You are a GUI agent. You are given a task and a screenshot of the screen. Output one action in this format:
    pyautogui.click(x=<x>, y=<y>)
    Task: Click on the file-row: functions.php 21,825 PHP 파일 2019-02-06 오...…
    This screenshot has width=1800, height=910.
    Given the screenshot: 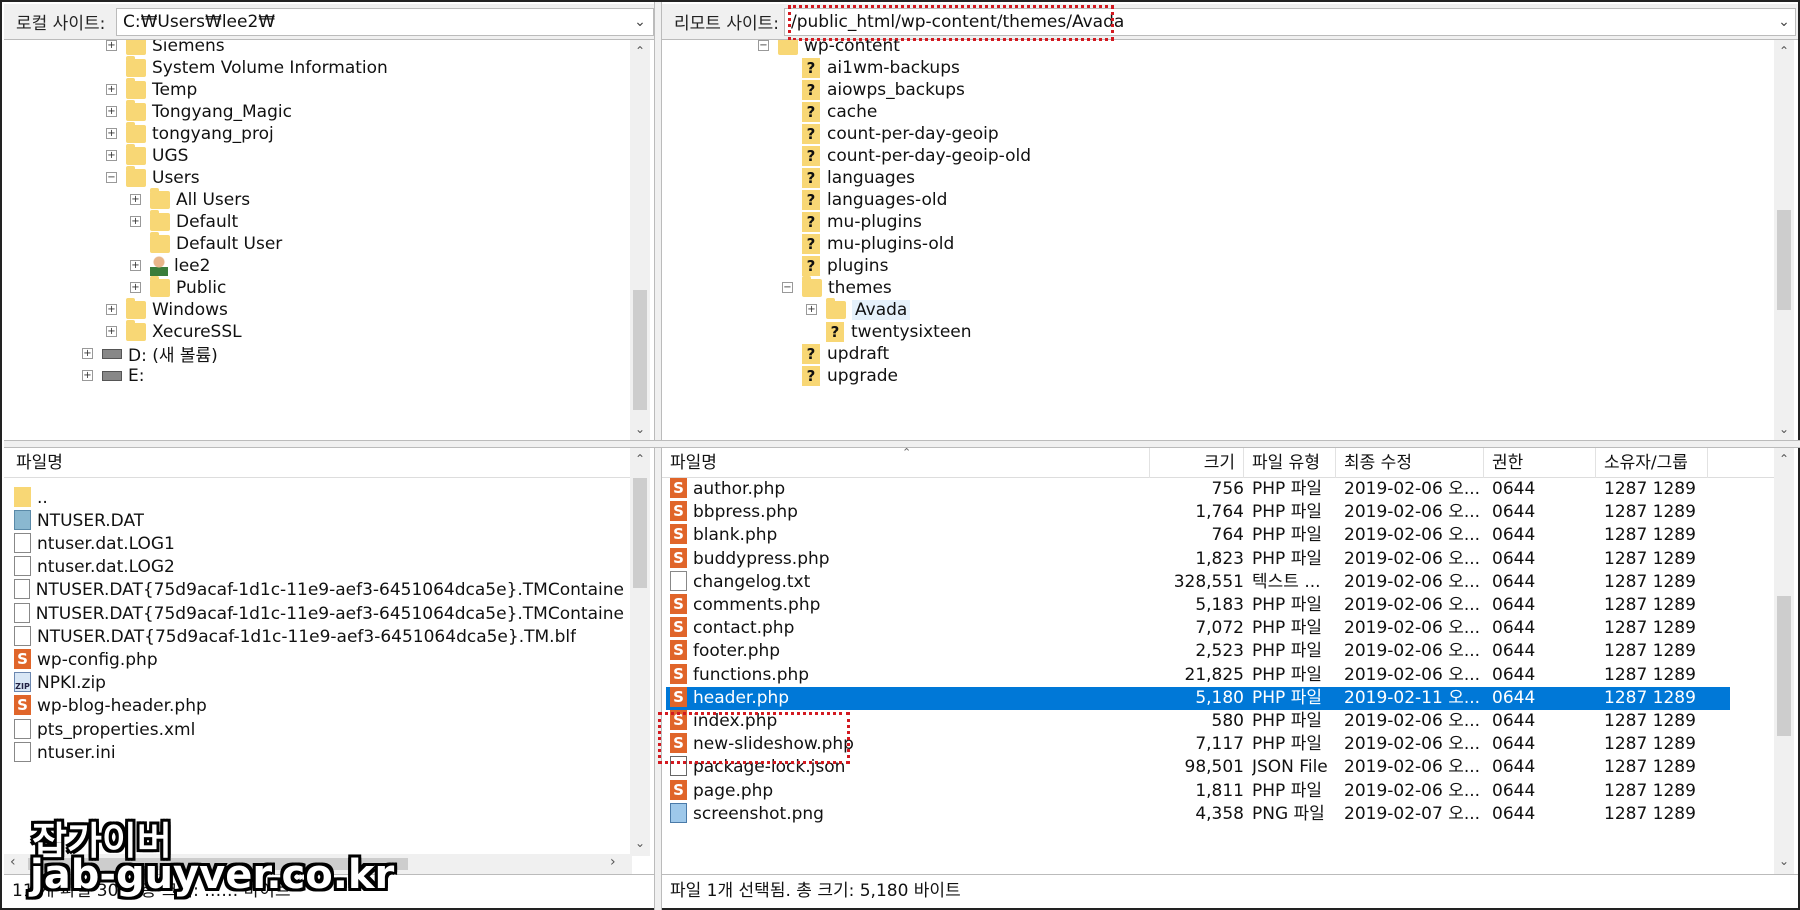 What is the action you would take?
    pyautogui.click(x=1198, y=675)
    